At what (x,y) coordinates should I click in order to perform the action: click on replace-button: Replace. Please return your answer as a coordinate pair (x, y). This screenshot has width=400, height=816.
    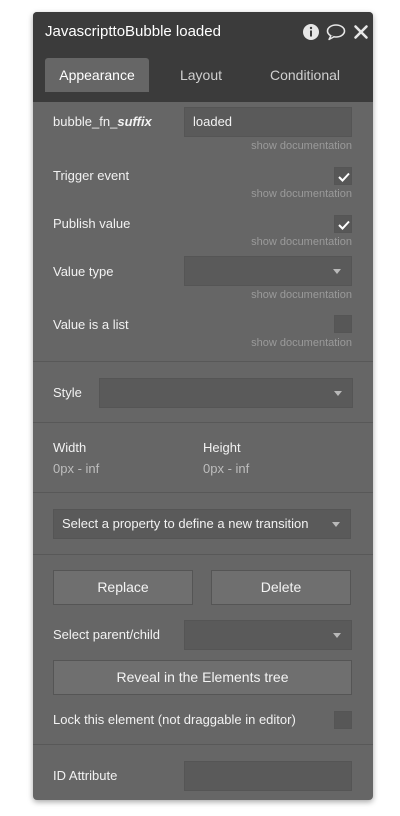
    Looking at the image, I should click on (123, 587).